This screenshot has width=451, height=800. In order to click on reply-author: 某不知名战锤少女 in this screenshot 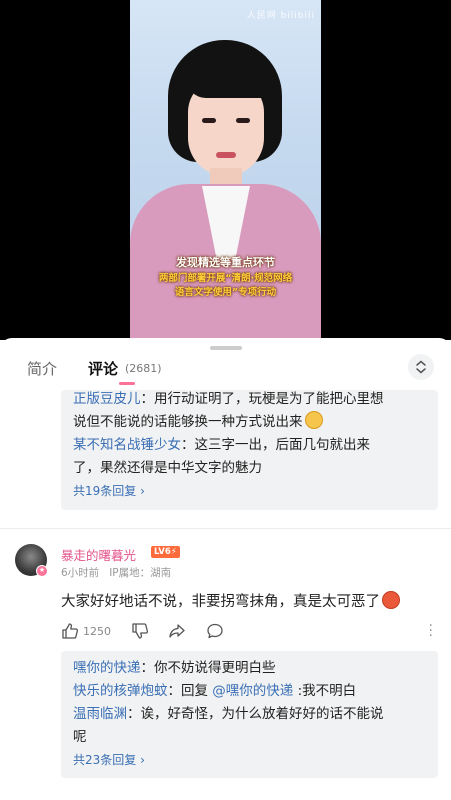, I will do `click(127, 445)`.